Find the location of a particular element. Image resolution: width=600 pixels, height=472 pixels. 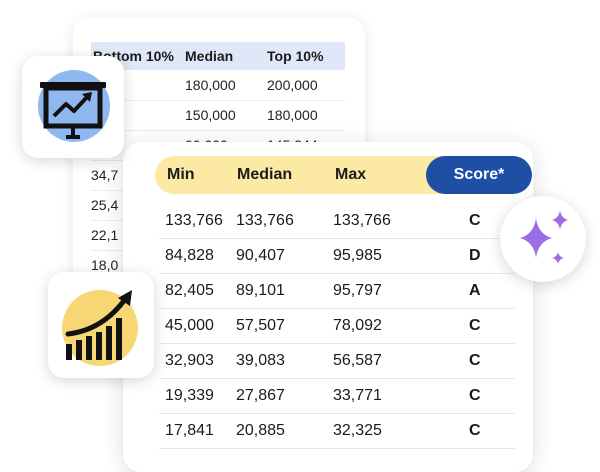

presentation-tile is located at coordinates (73, 107).